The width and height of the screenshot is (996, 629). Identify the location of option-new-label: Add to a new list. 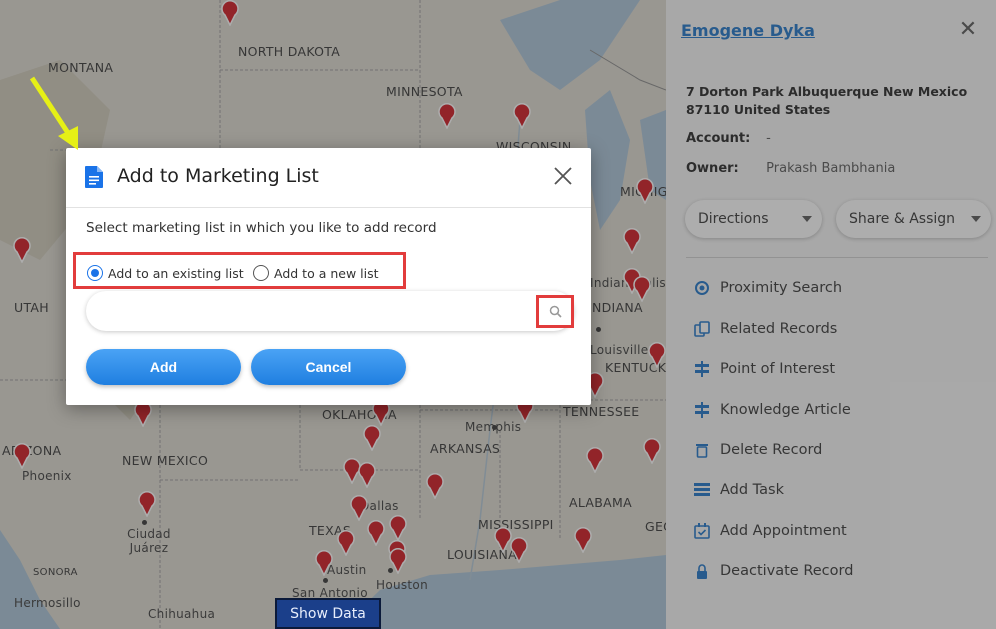
(326, 273).